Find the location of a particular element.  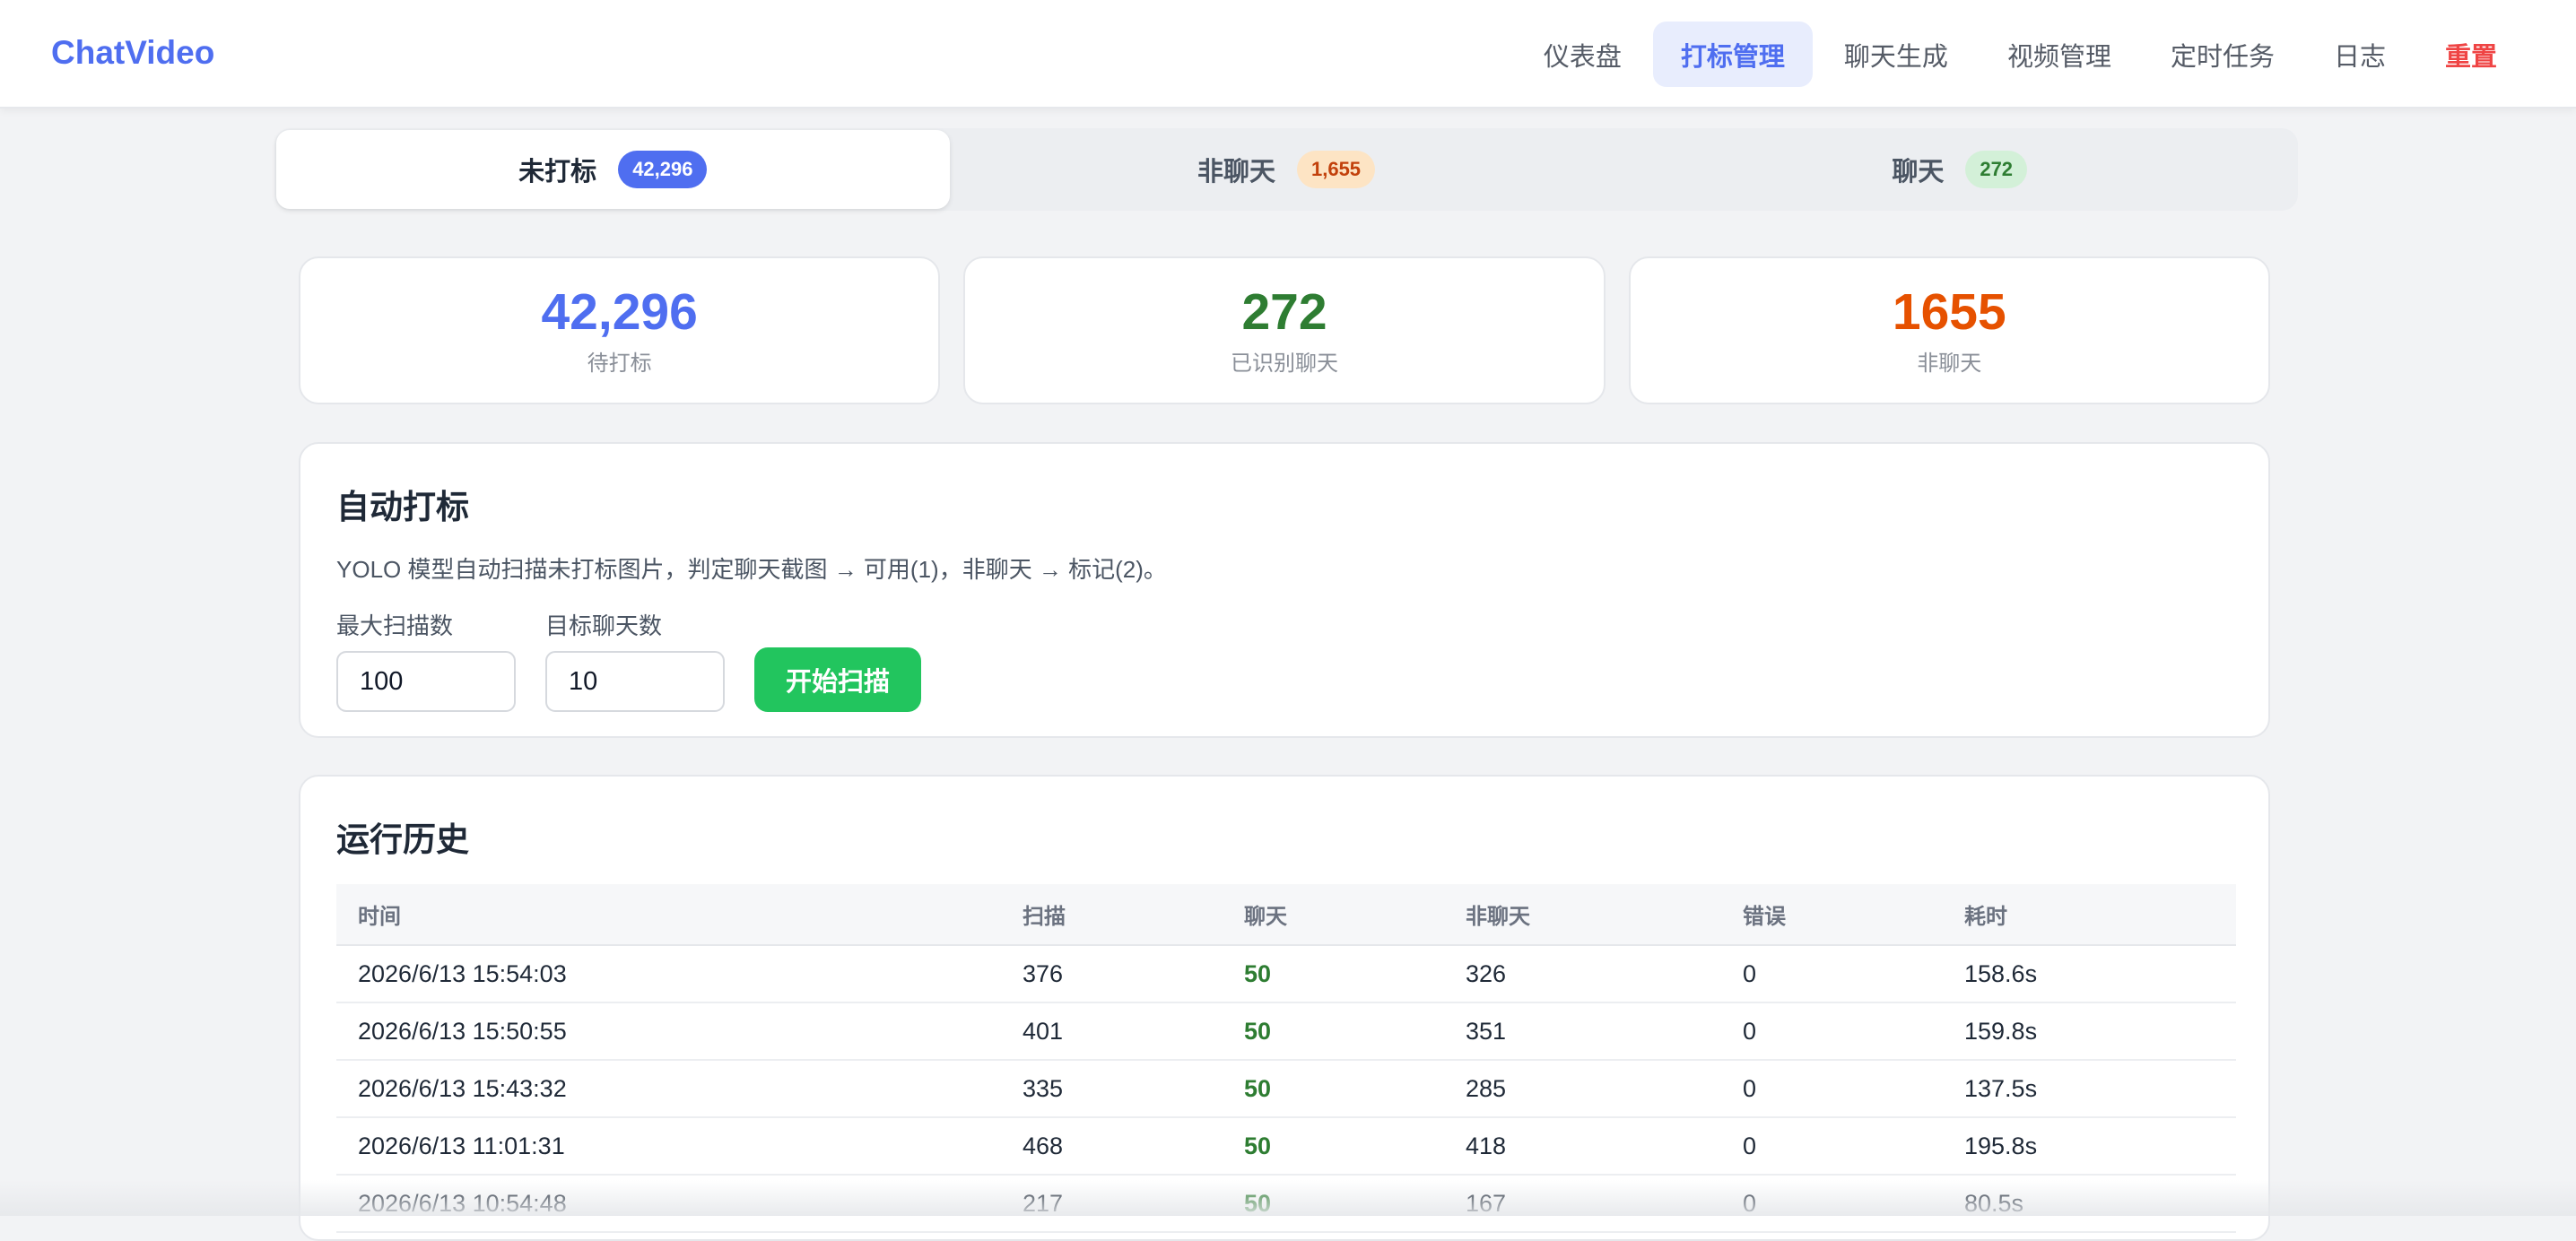

count-badge: 42,296 is located at coordinates (662, 169).